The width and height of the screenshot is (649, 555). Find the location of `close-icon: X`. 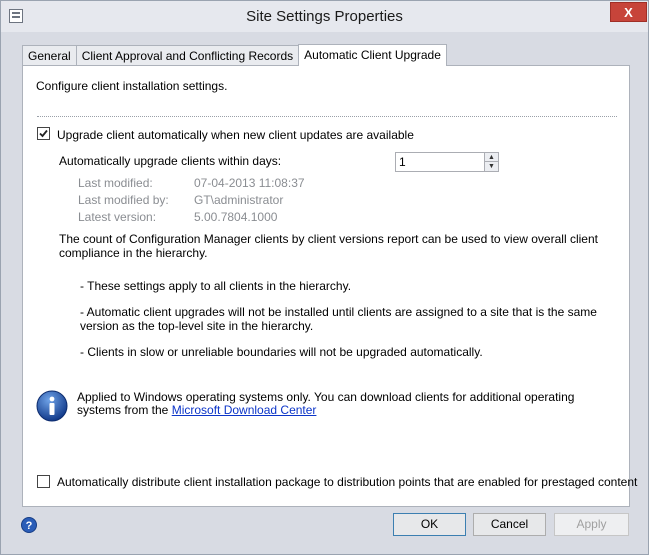

close-icon: X is located at coordinates (628, 12).